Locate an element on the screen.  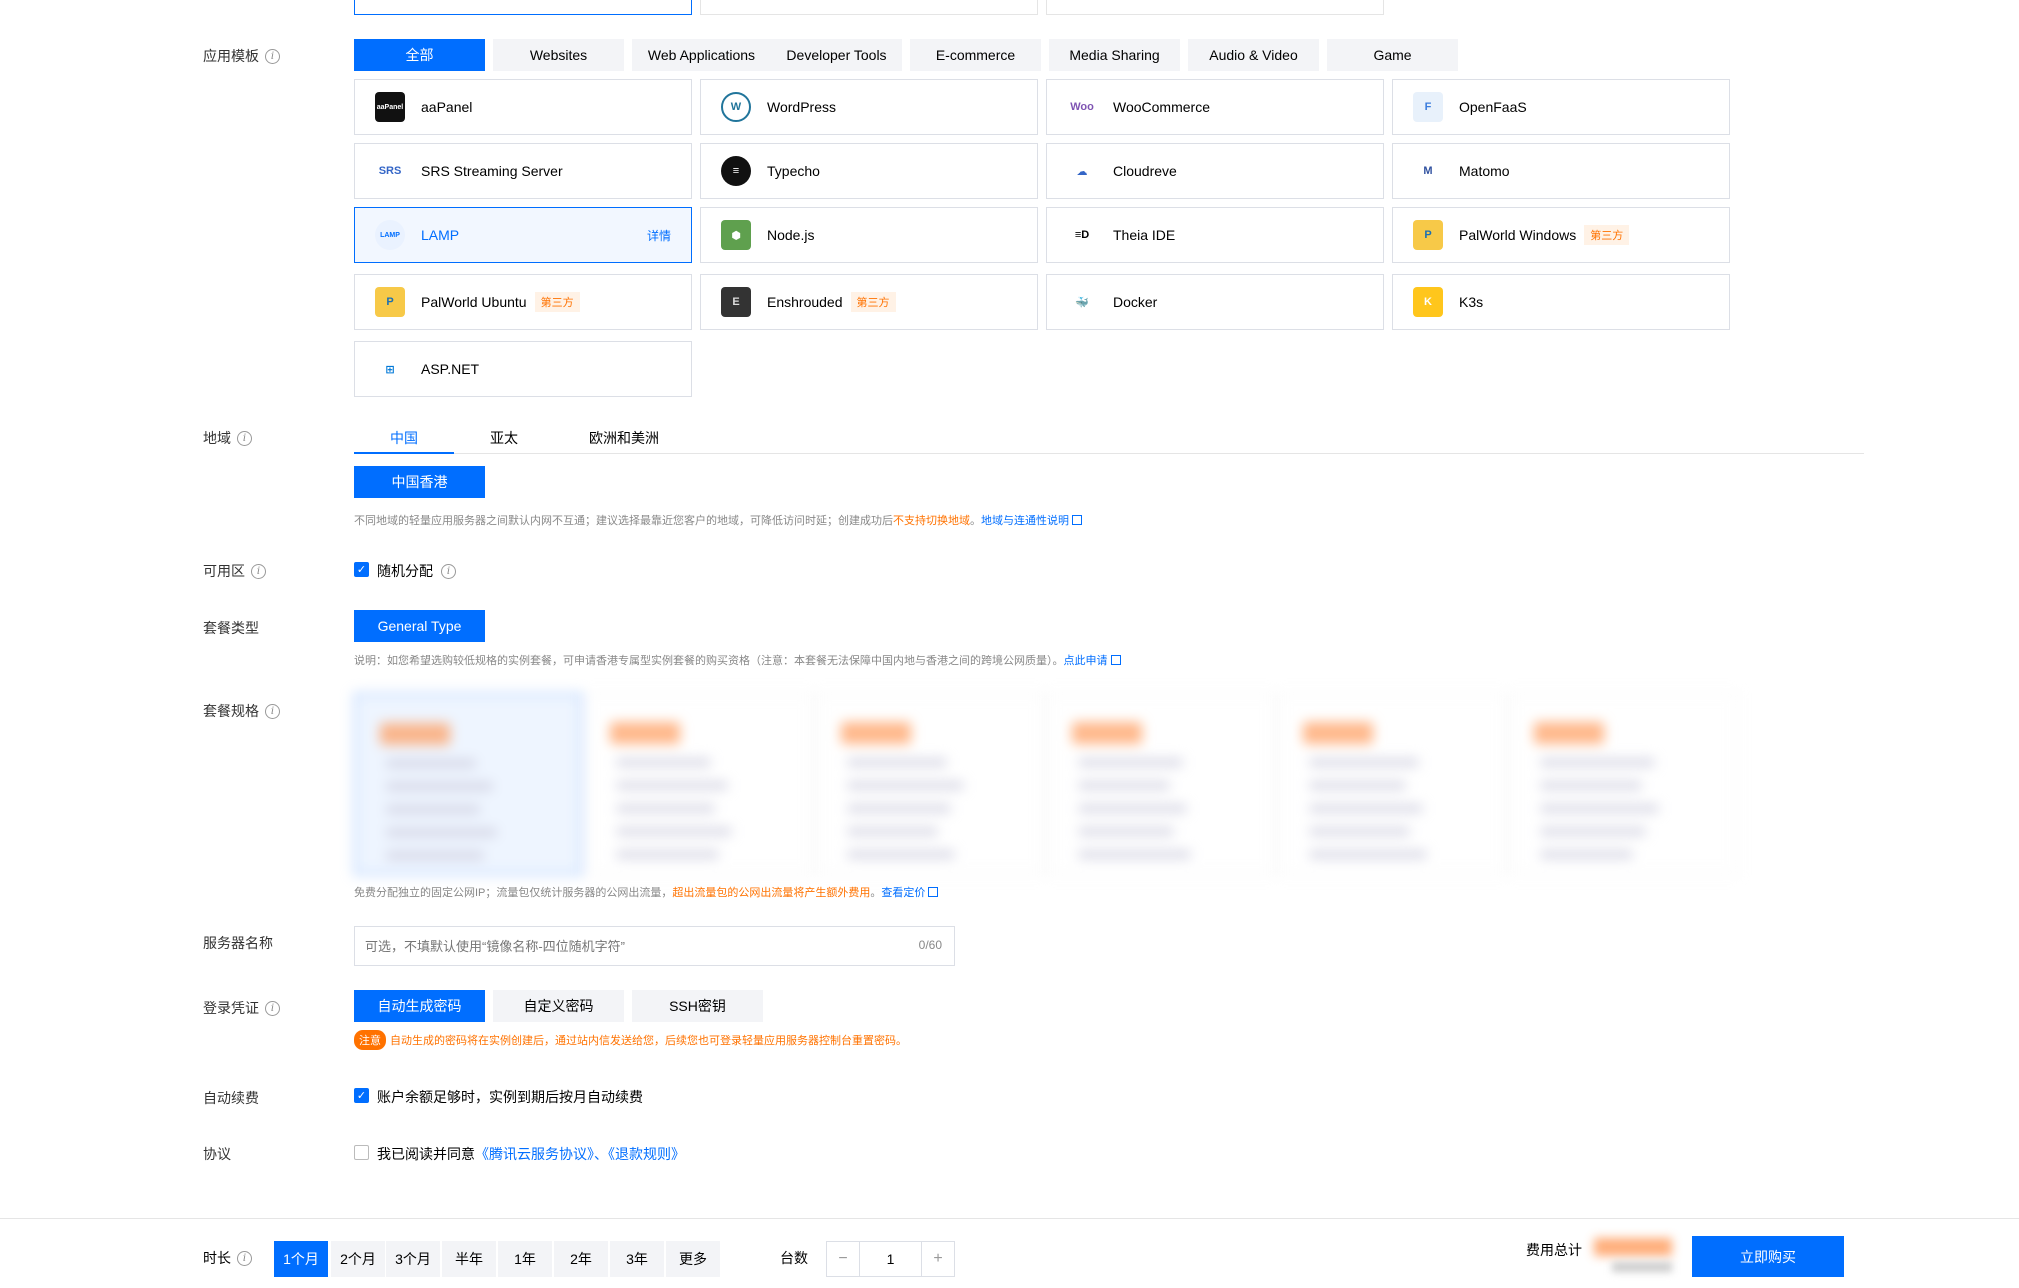
region-tab-apac: 亚太 is located at coordinates (504, 441).